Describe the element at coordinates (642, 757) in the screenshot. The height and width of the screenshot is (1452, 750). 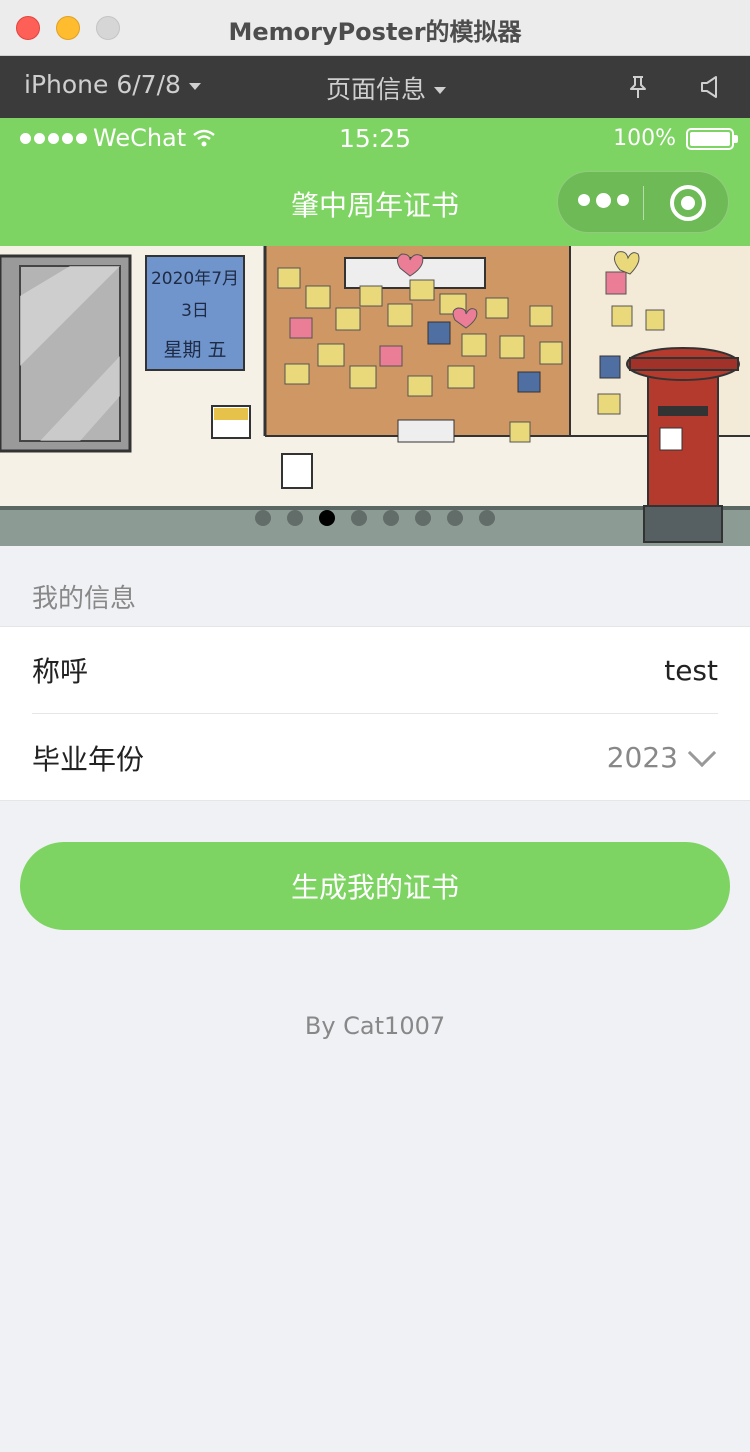
I see `graduation-year-value: 2023` at that location.